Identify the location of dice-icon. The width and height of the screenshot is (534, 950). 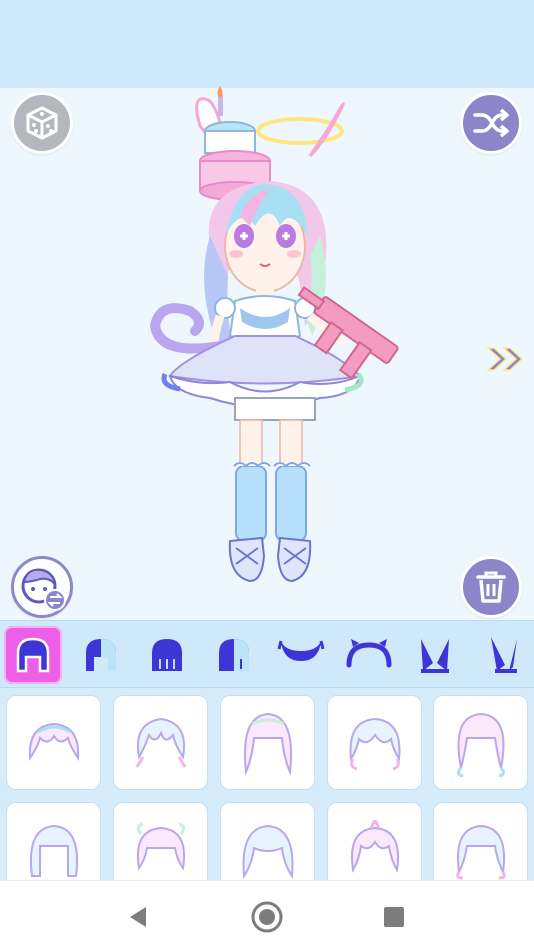
(42, 123).